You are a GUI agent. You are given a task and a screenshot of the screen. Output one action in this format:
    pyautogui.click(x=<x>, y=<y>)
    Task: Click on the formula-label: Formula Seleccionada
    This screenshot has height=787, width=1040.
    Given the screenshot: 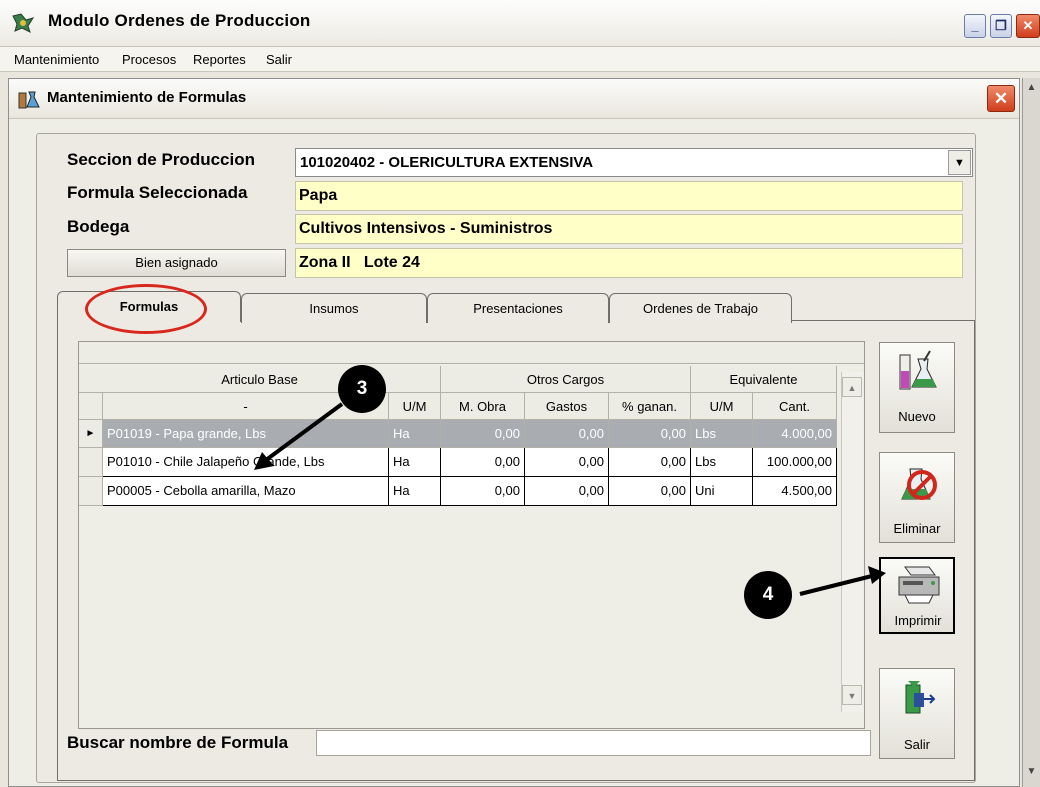 What is the action you would take?
    pyautogui.click(x=157, y=192)
    